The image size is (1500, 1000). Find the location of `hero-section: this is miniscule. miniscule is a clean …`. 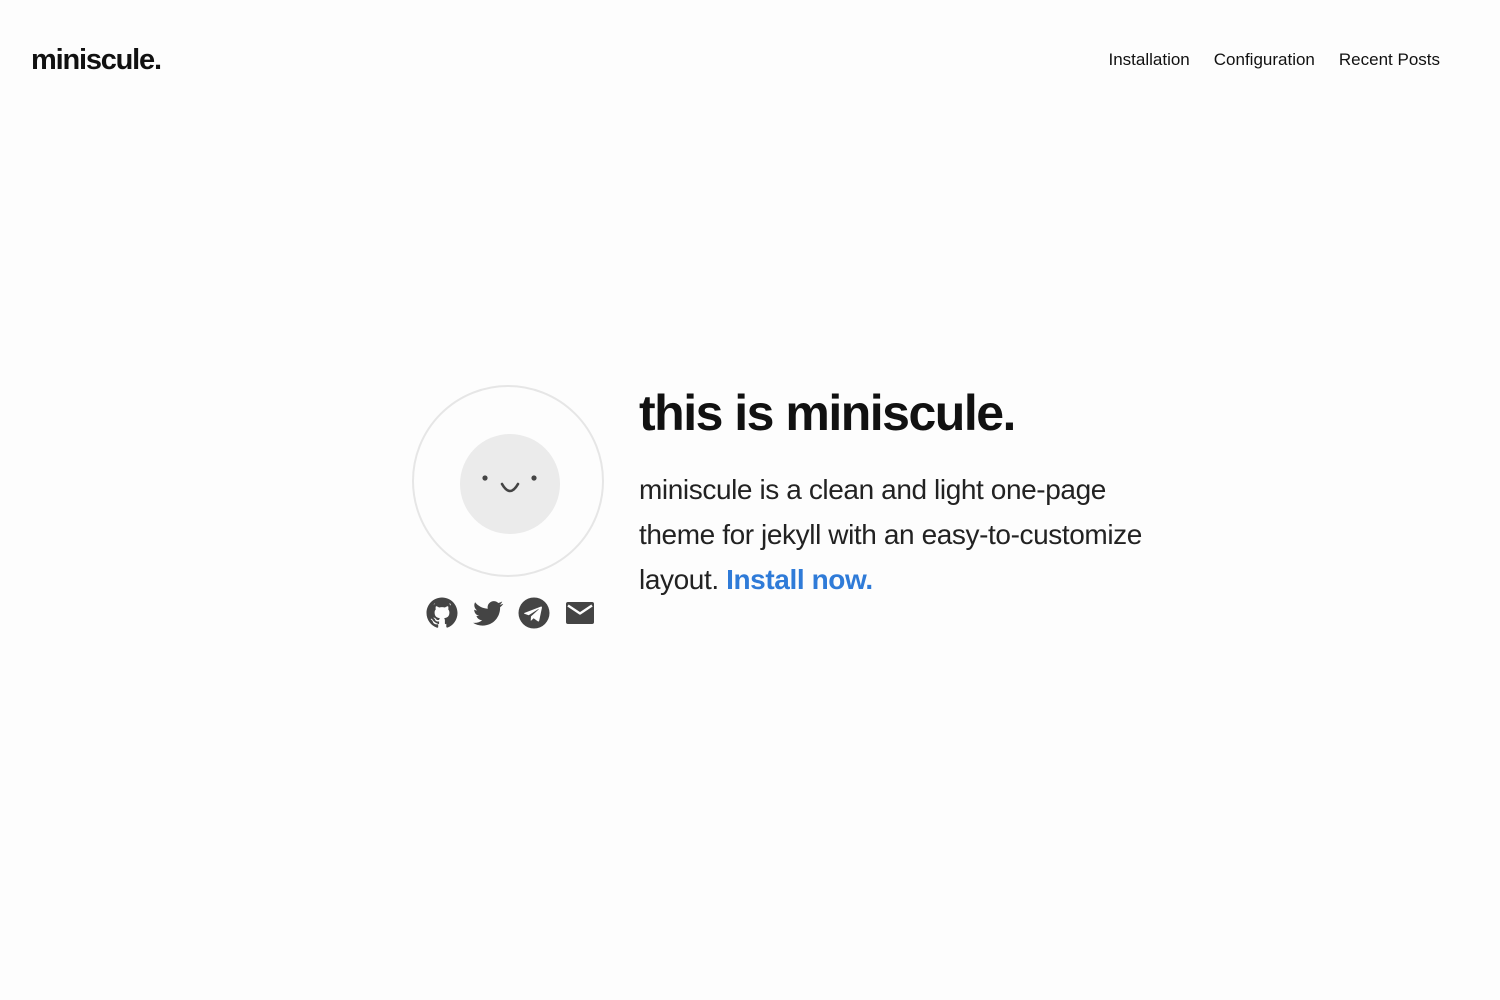

hero-section: this is miniscule. miniscule is a clean … is located at coordinates (792, 515).